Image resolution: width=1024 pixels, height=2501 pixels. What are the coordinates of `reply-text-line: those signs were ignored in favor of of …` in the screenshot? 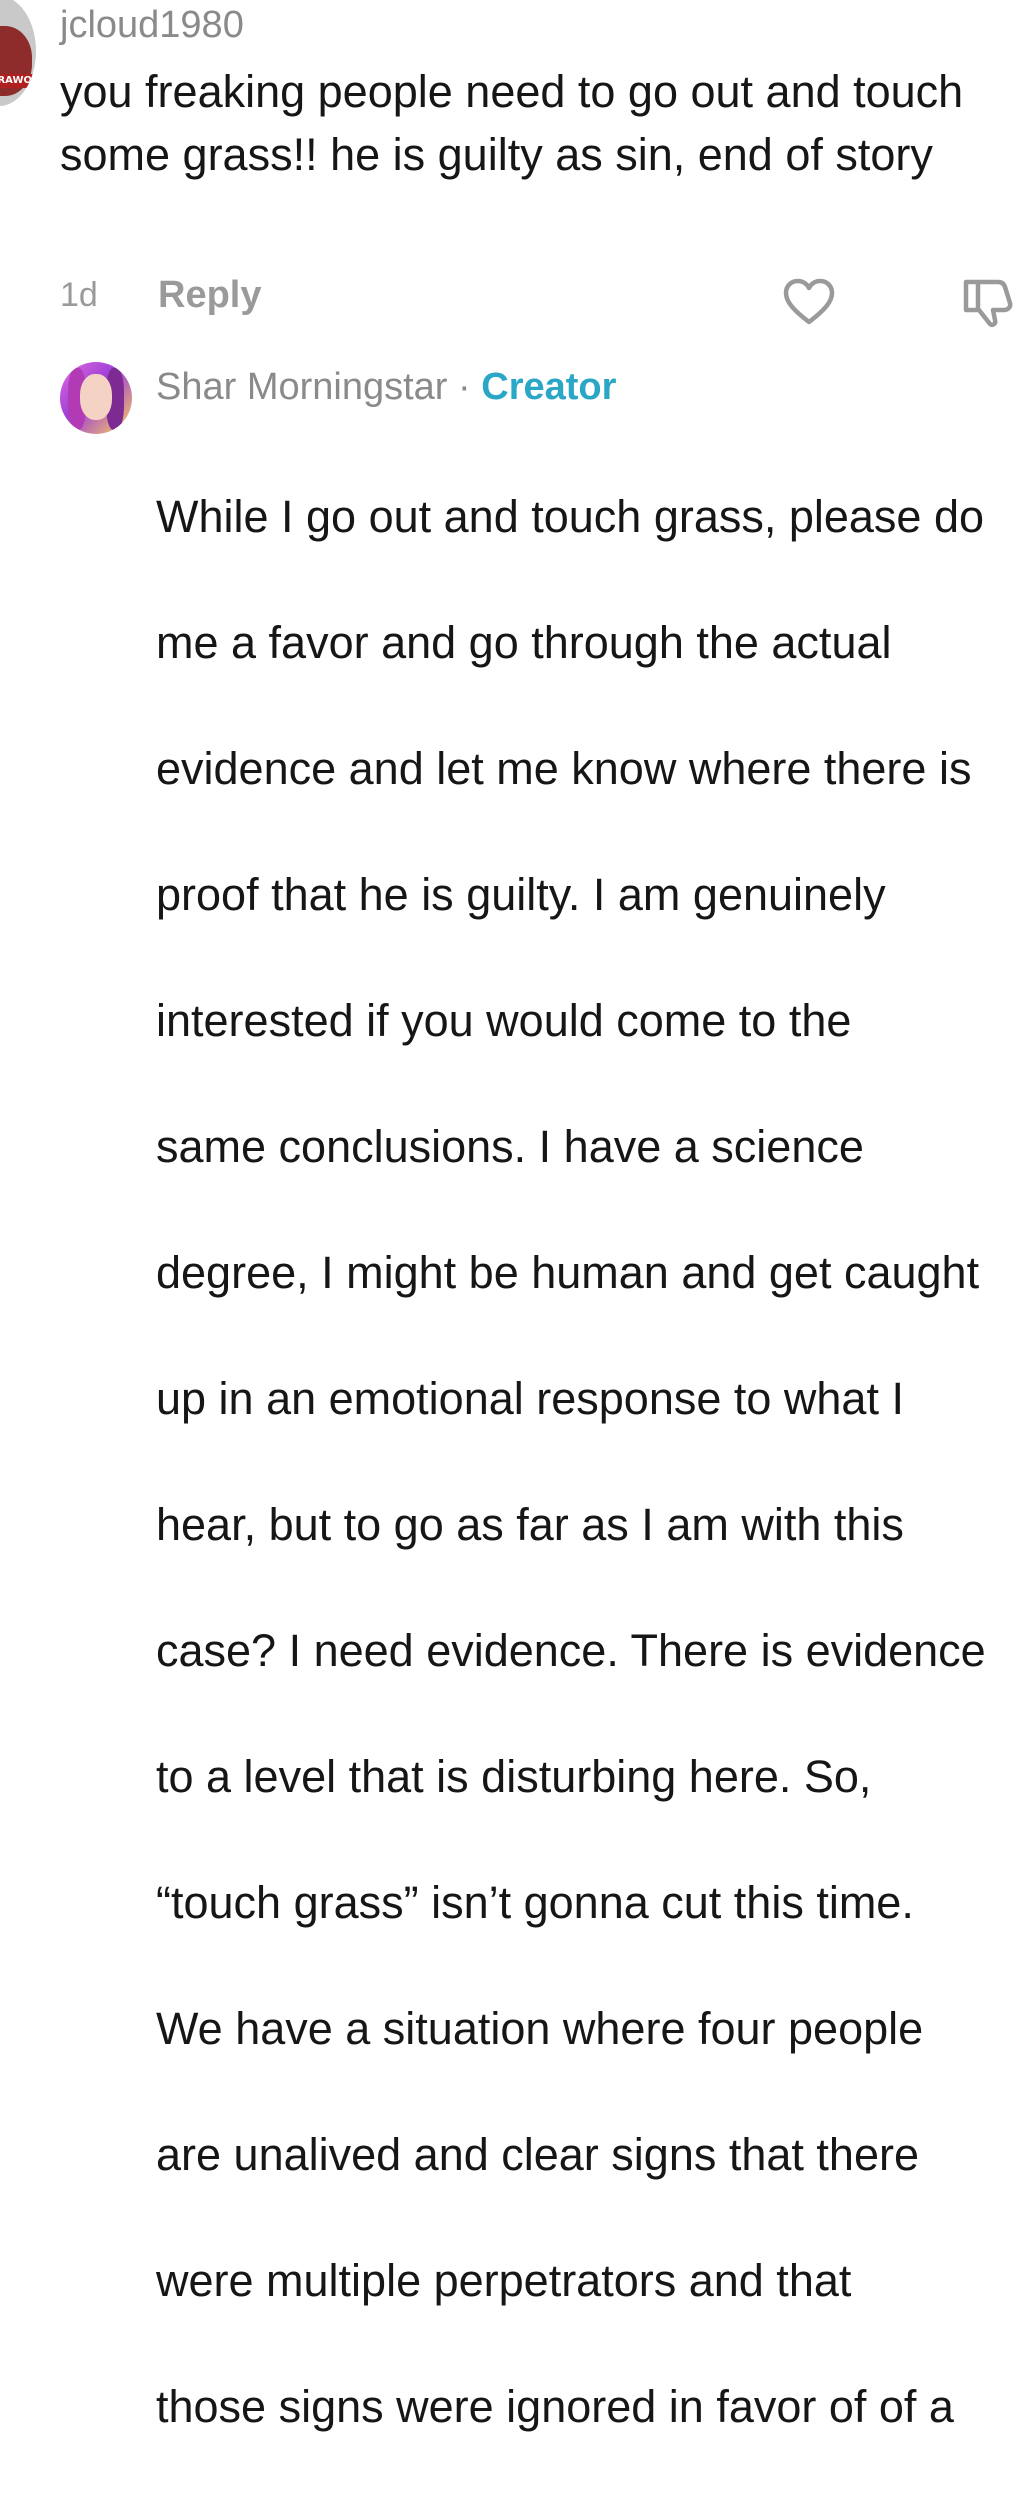 It's located at (555, 2406).